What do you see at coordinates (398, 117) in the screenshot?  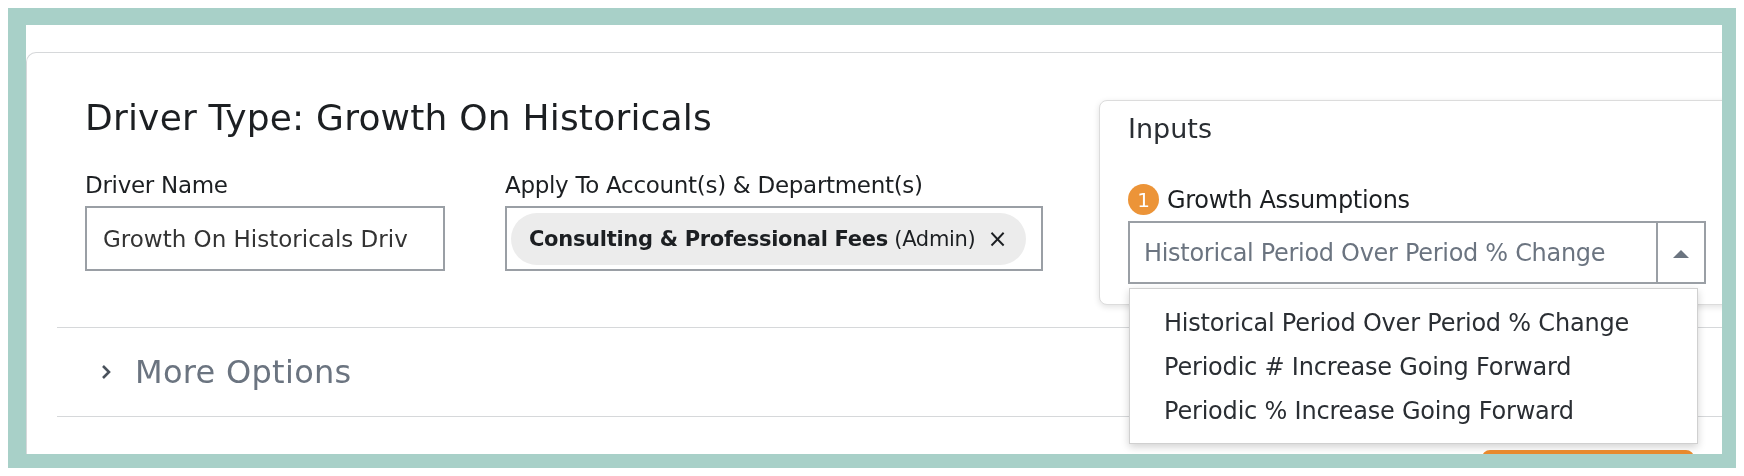 I see `section-title: Driver Type: Growth On Historicals` at bounding box center [398, 117].